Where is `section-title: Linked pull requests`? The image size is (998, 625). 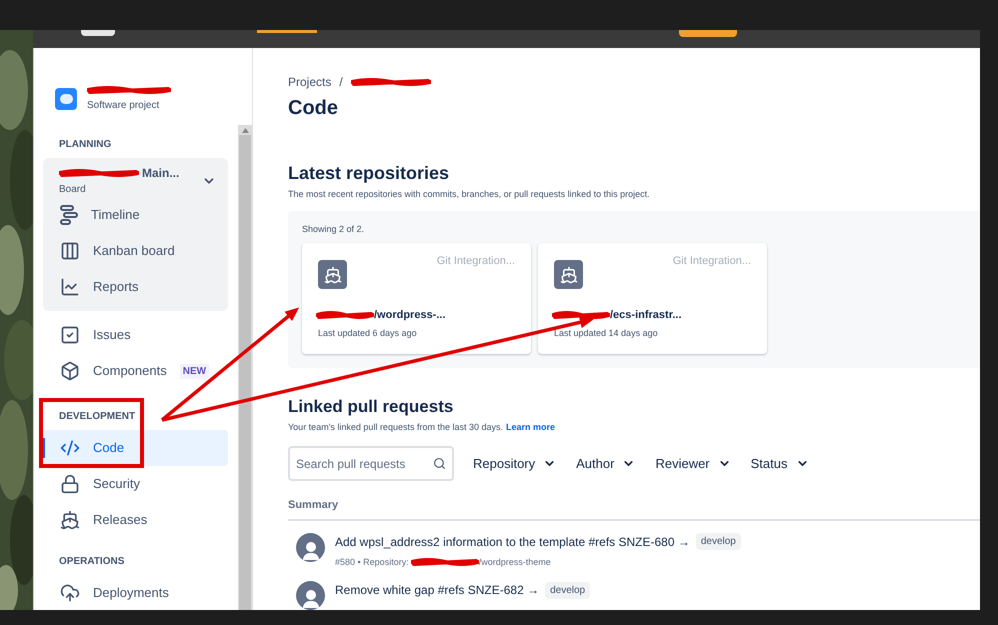
section-title: Linked pull requests is located at coordinates (371, 407).